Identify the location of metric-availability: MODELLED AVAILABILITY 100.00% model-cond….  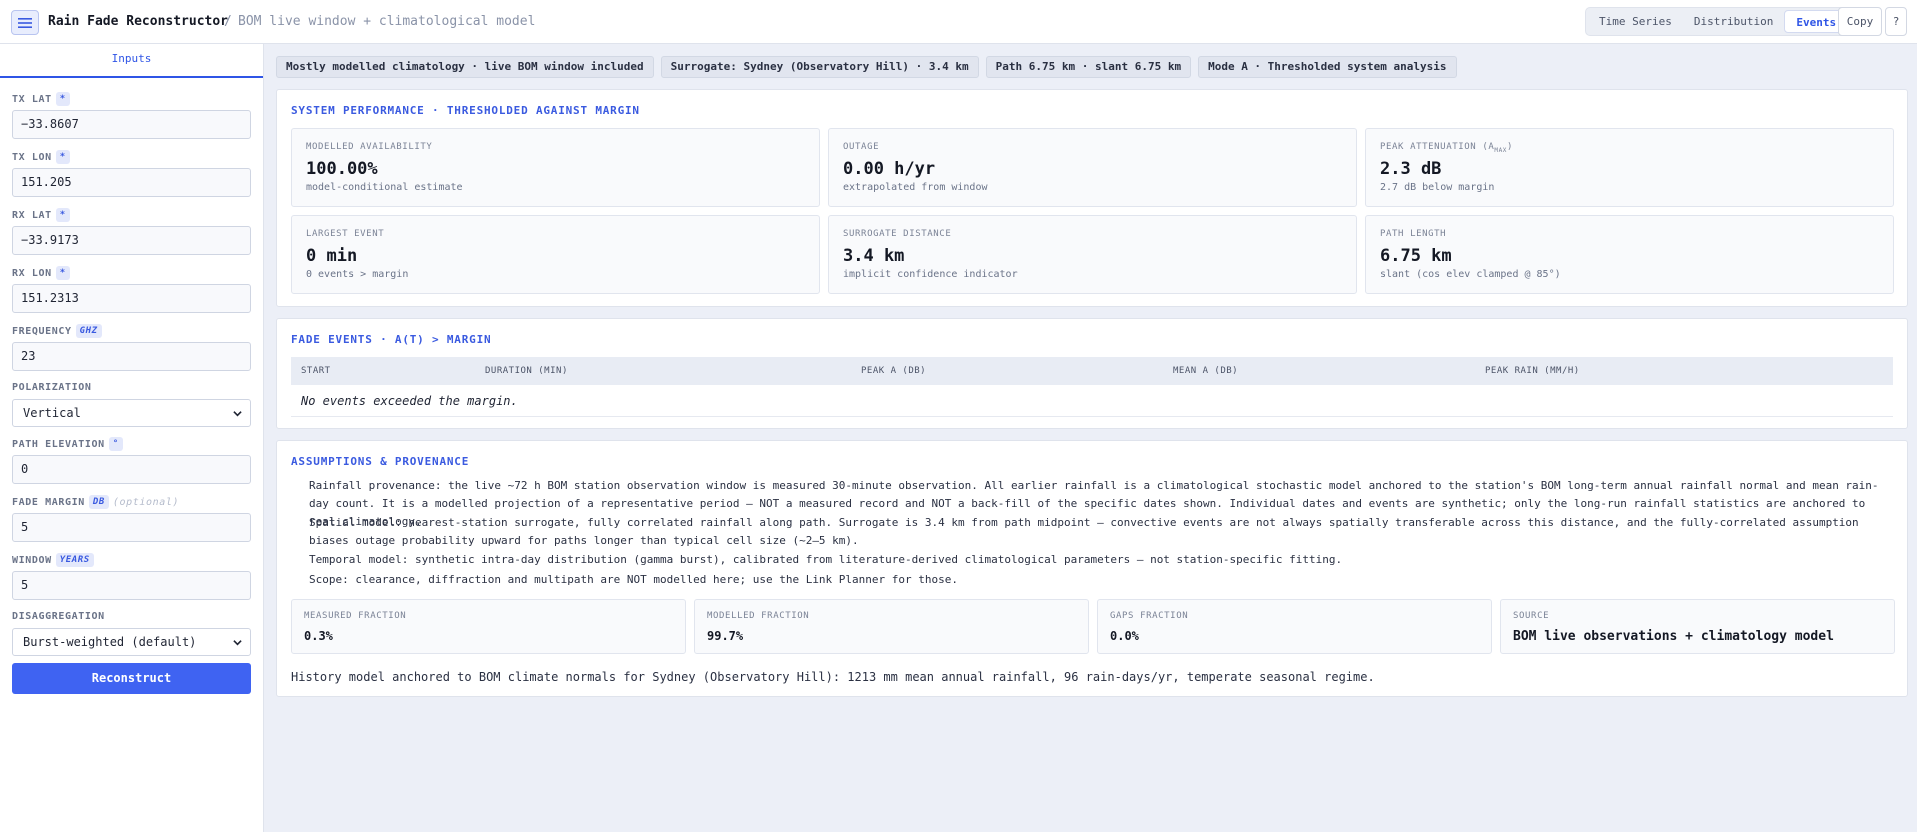
(555, 167).